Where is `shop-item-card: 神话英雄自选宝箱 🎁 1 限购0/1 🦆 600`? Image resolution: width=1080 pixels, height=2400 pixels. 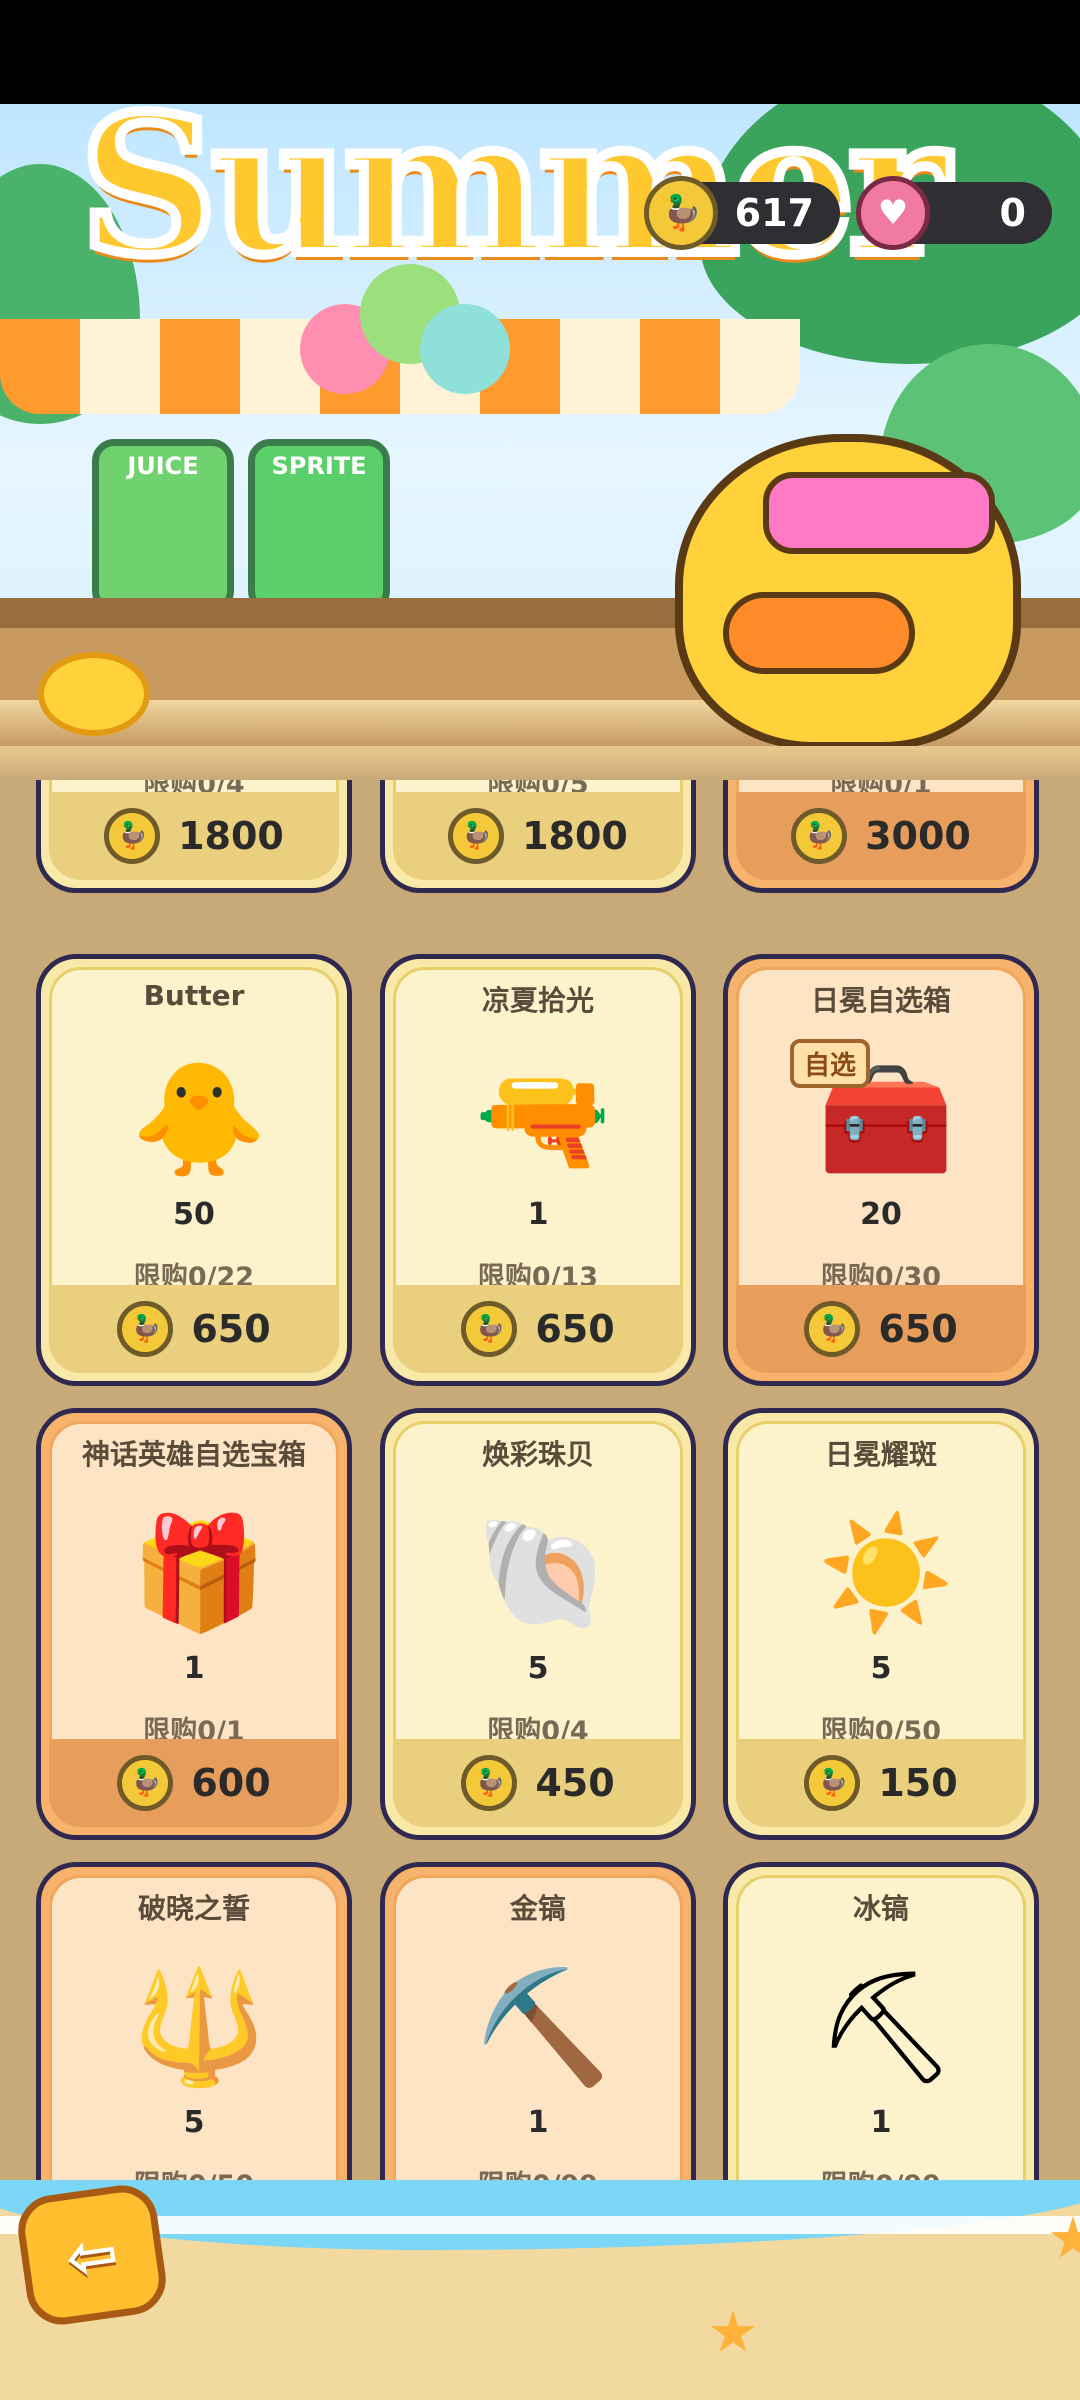 shop-item-card: 神话英雄自选宝箱 🎁 1 限购0/1 🦆 600 is located at coordinates (194, 1624).